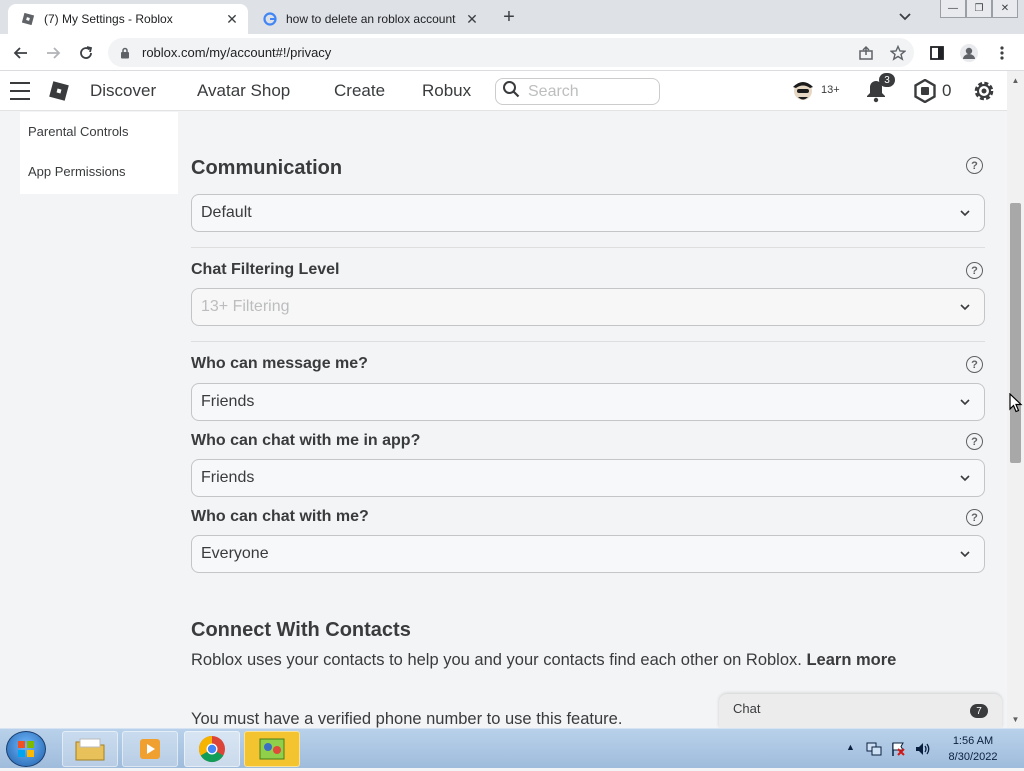 The image size is (1024, 771). What do you see at coordinates (588, 478) in the screenshot?
I see `chat-app-select: Friends` at bounding box center [588, 478].